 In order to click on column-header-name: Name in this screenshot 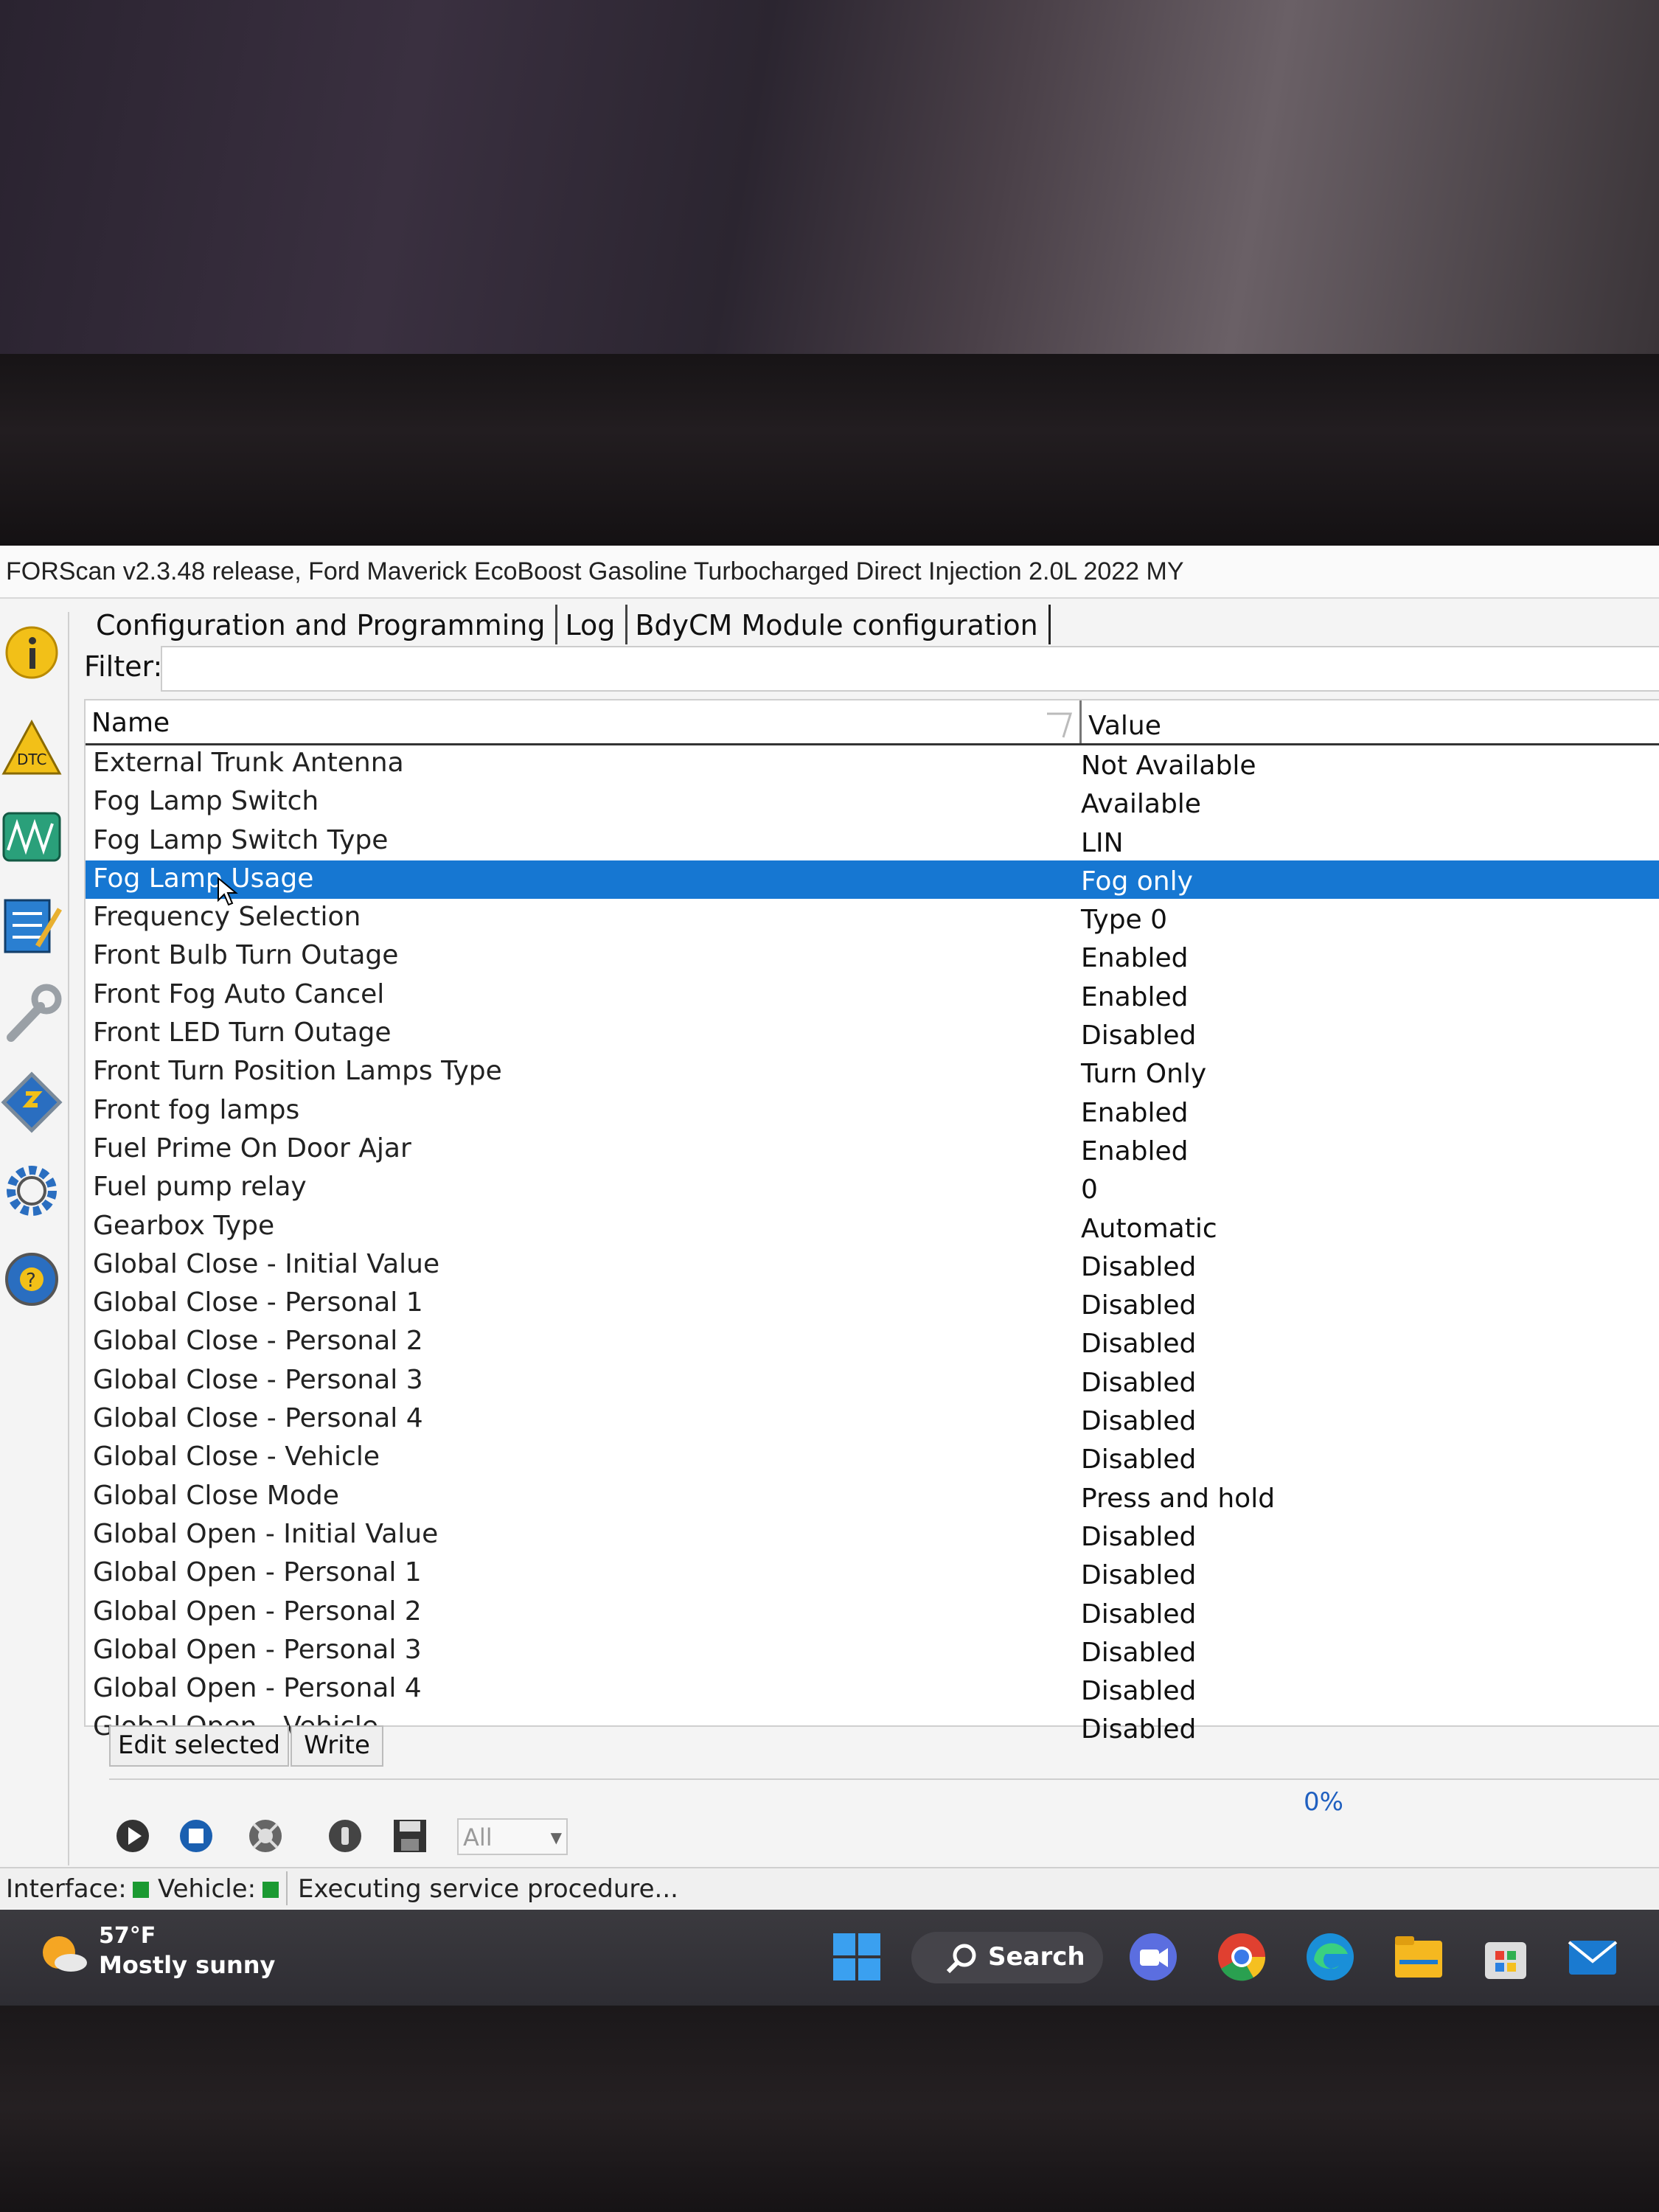, I will do `click(130, 723)`.